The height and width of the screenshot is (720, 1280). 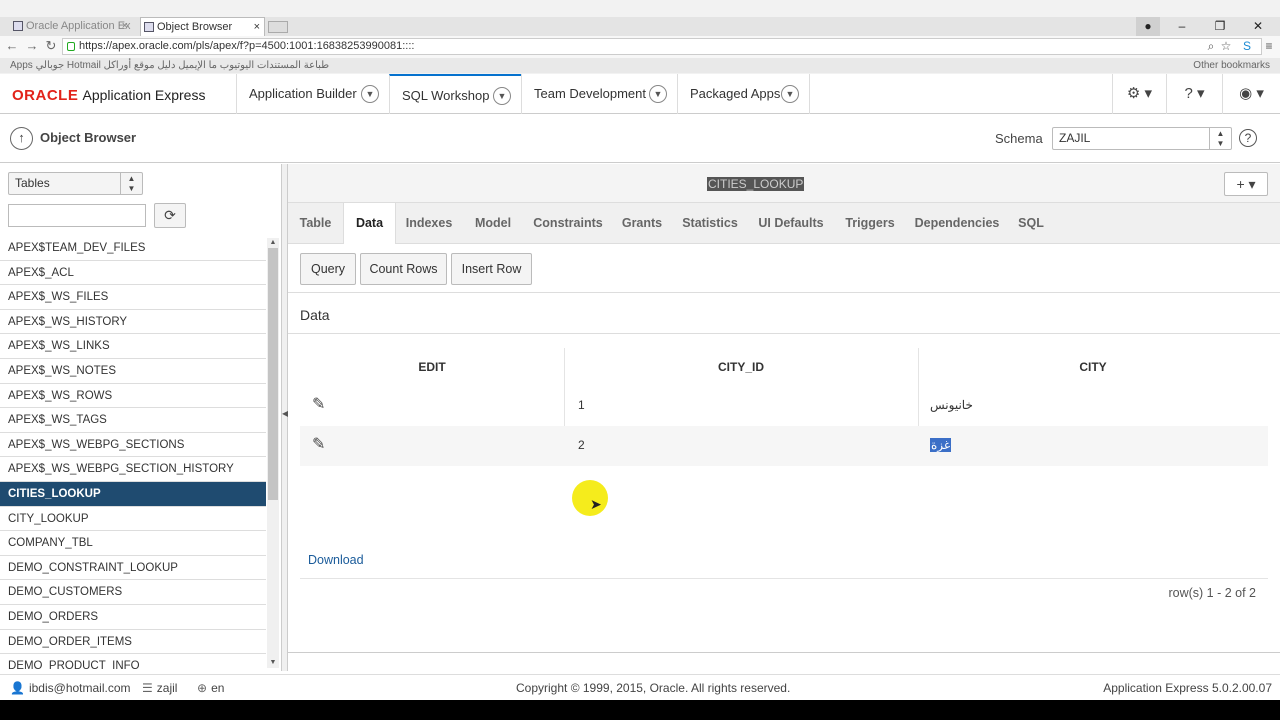 What do you see at coordinates (784, 268) in the screenshot?
I see `data-actions: Query Count Rows Insert Row` at bounding box center [784, 268].